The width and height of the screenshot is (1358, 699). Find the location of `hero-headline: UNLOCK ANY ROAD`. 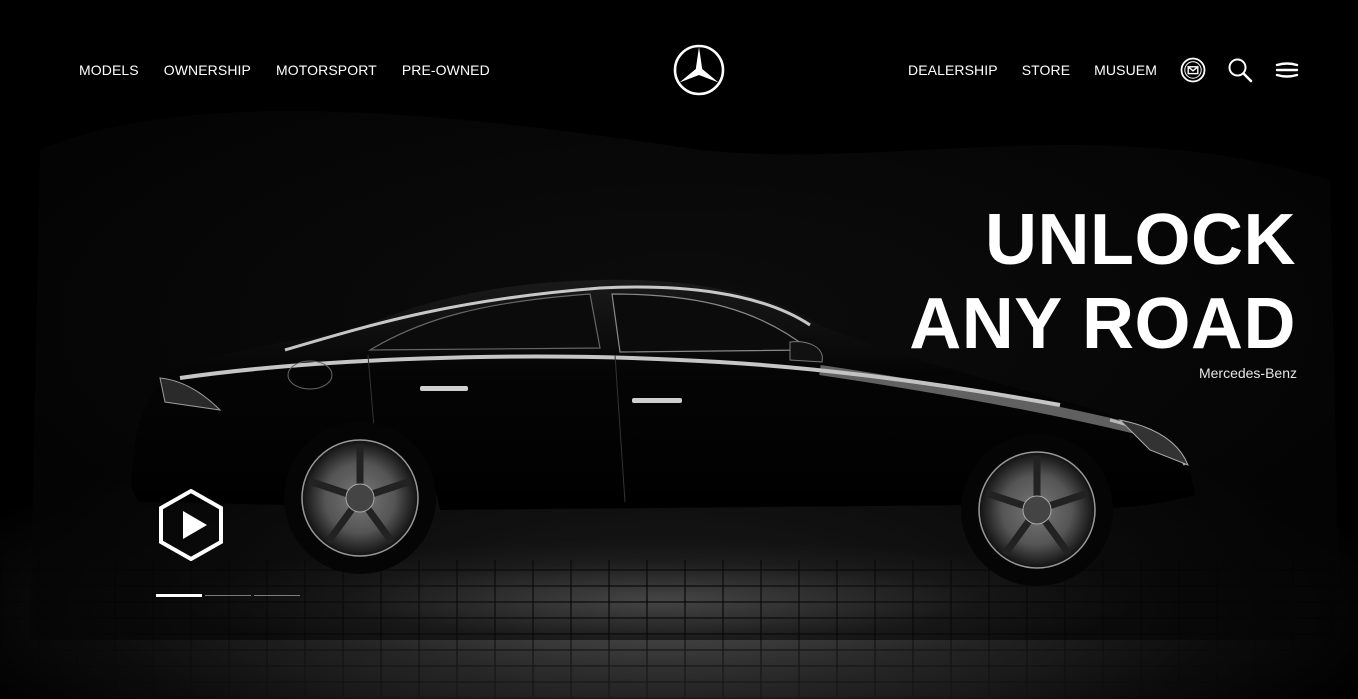

hero-headline: UNLOCK ANY ROAD is located at coordinates (1102, 282).